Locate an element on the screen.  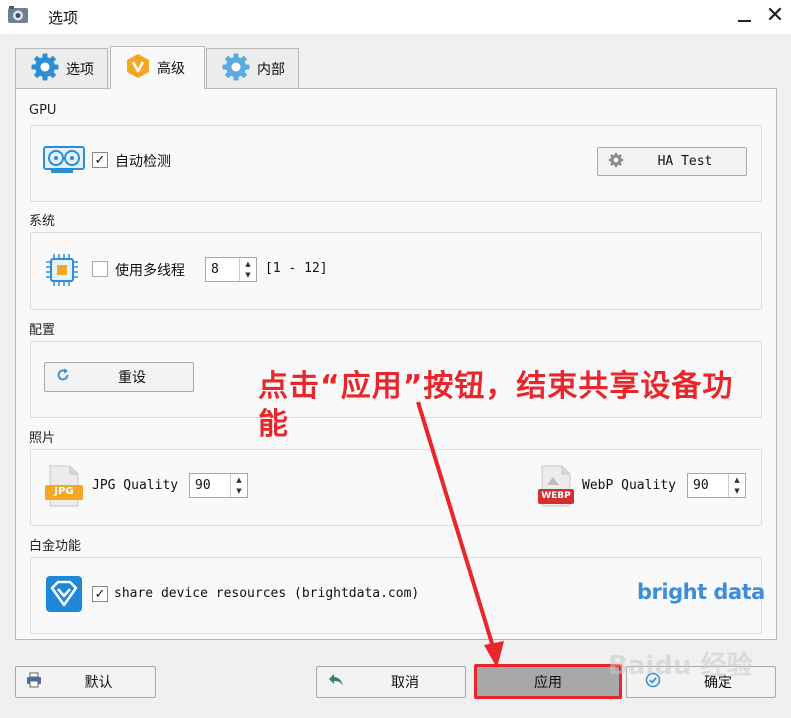
jpg-file-icon: JPG is located at coordinates (64, 486).